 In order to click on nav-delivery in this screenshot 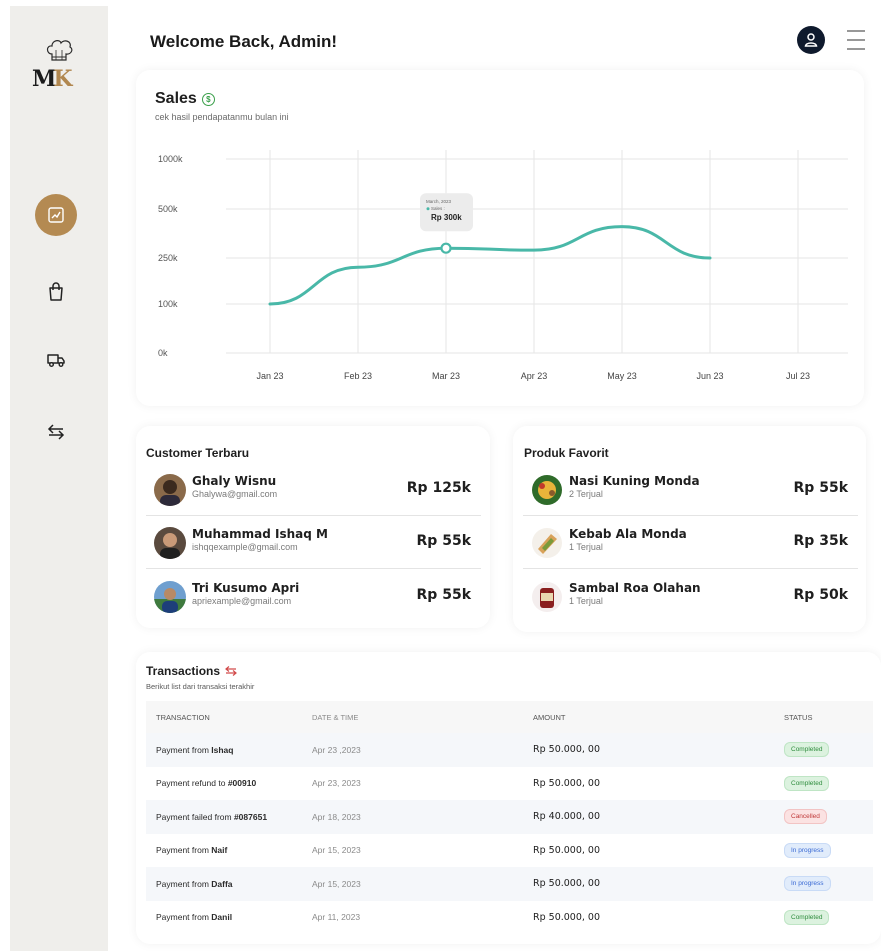, I will do `click(56, 360)`.